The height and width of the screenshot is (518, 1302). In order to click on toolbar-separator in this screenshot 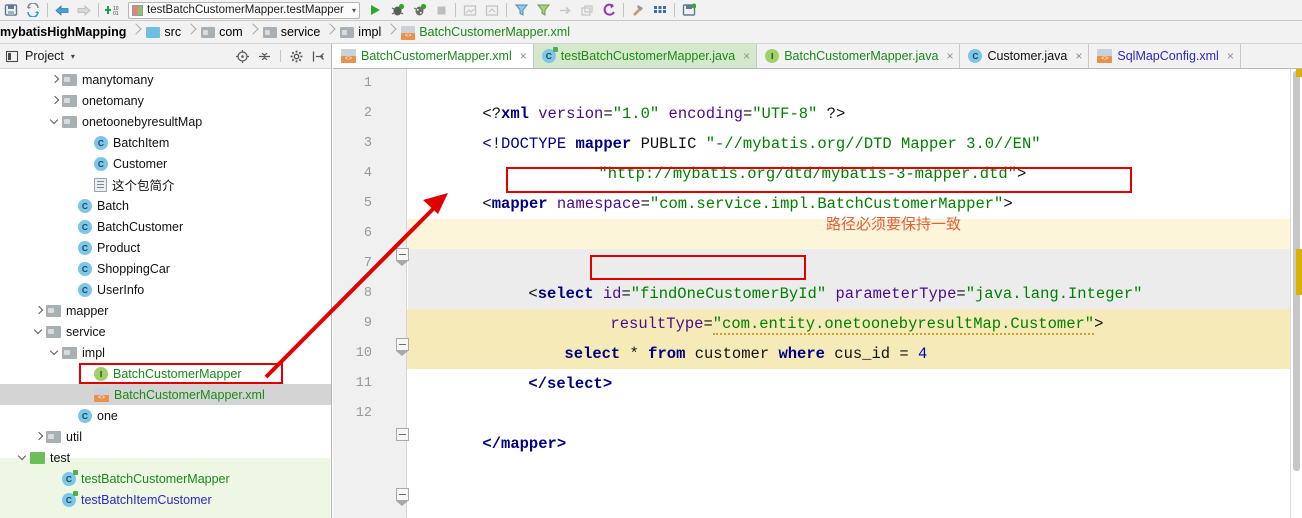, I will do `click(98, 10)`.